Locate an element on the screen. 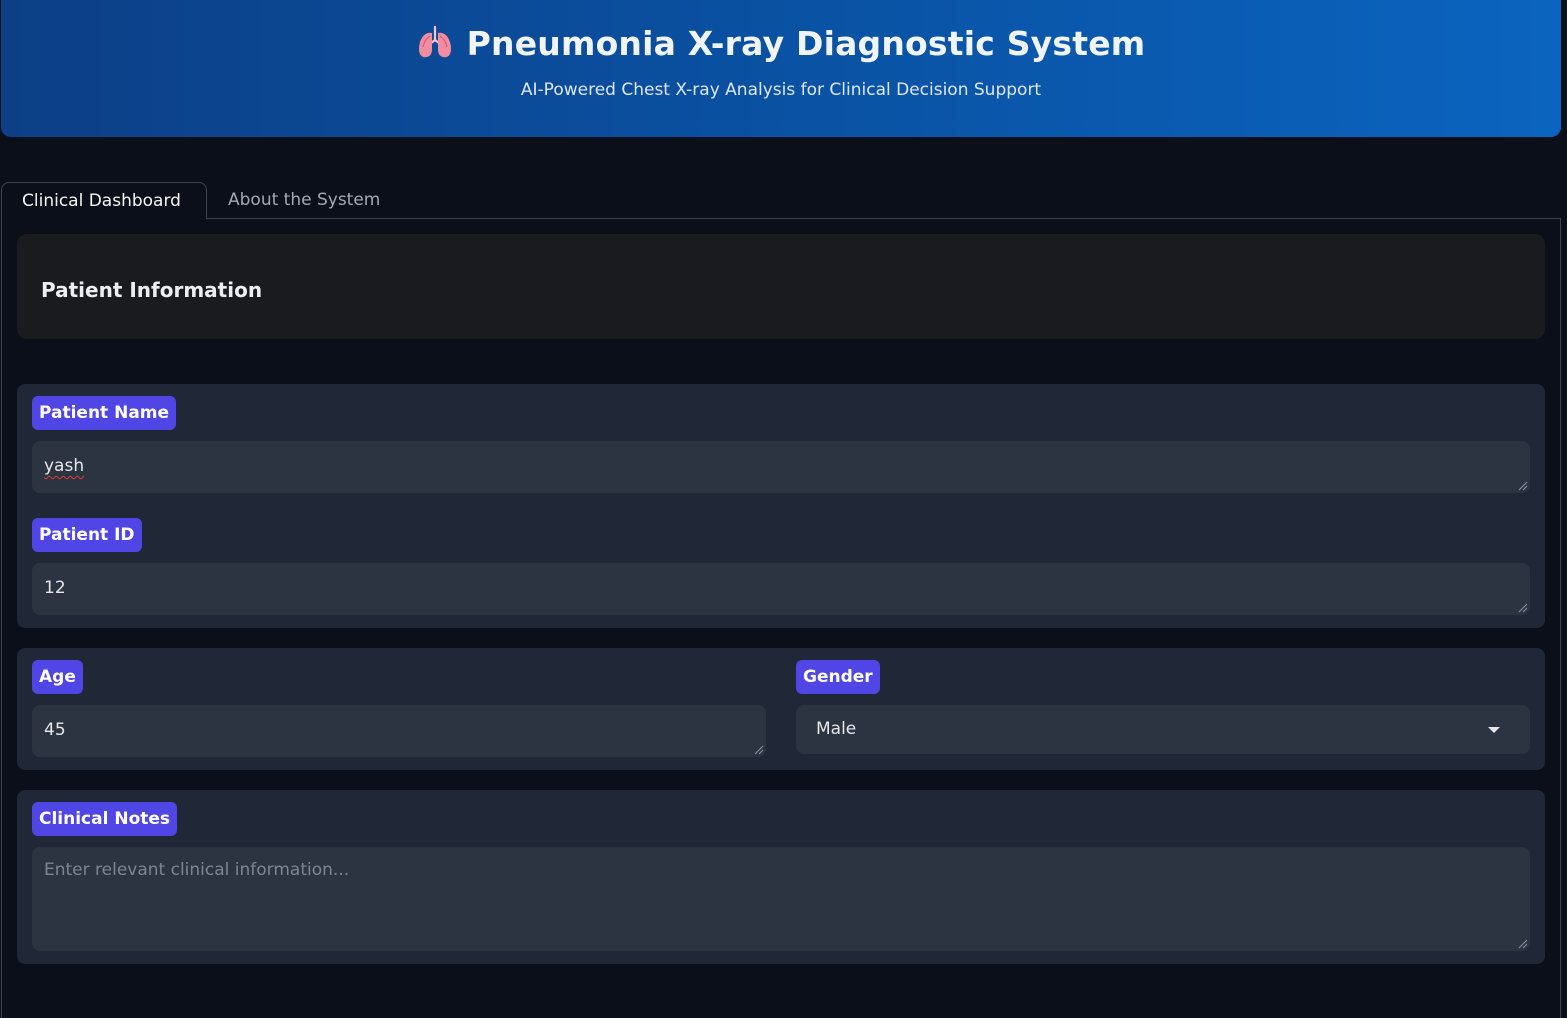  section-title: Patient Information is located at coordinates (152, 290).